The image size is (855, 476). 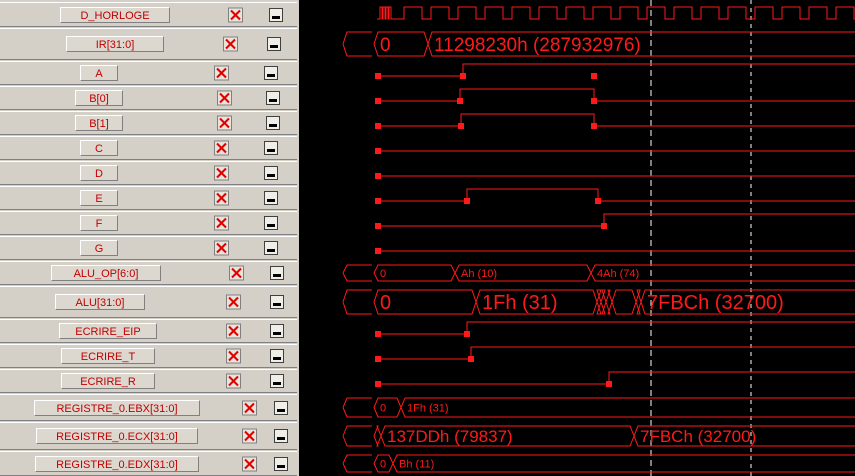 I want to click on signal-row: D_HORLOGE, so click(x=148, y=14).